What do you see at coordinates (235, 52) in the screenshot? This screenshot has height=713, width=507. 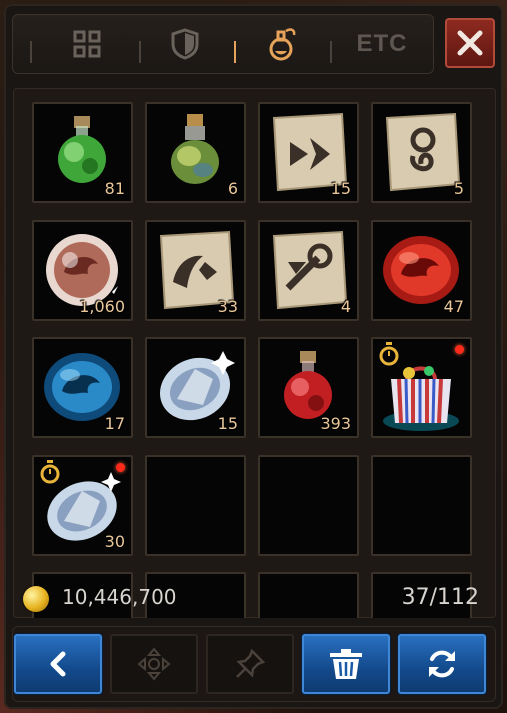 I see `tab-separator-active` at bounding box center [235, 52].